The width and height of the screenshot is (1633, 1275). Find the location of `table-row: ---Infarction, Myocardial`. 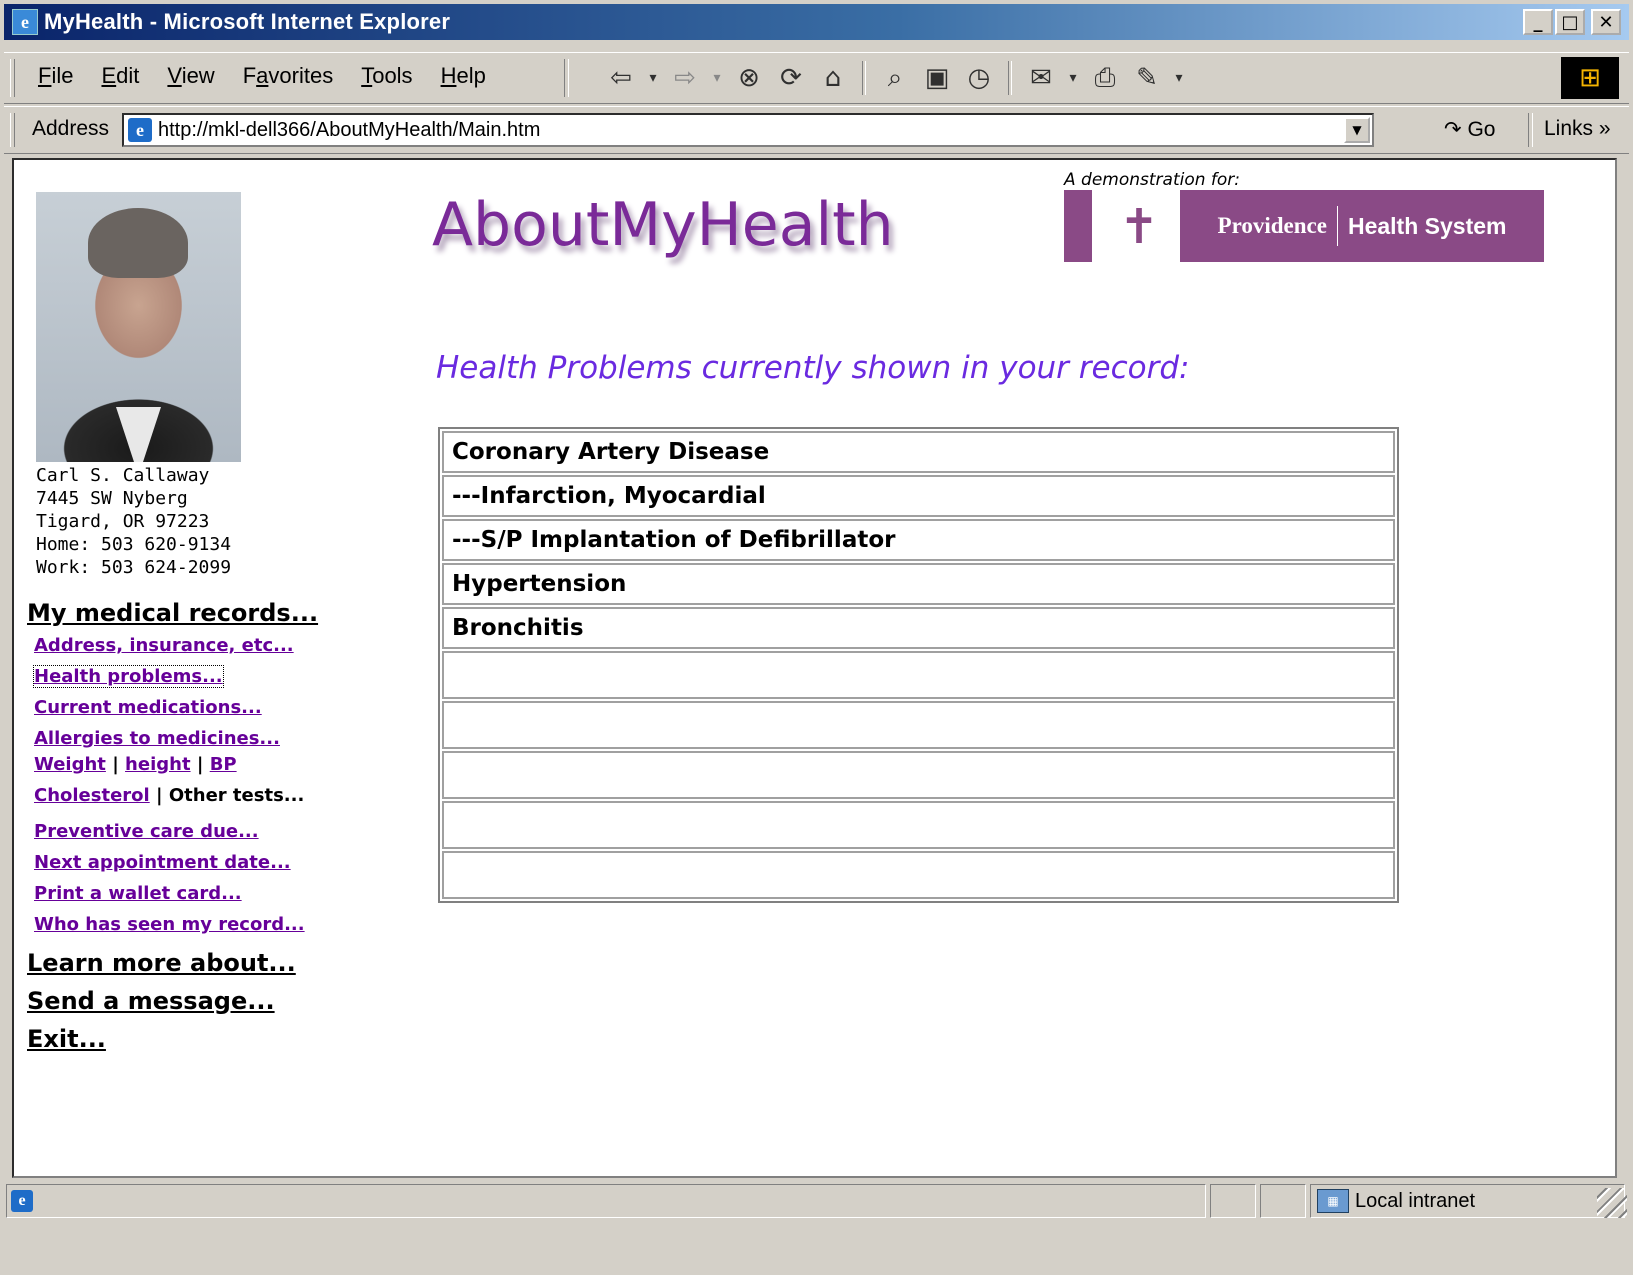

table-row: ---Infarction, Myocardial is located at coordinates (918, 496).